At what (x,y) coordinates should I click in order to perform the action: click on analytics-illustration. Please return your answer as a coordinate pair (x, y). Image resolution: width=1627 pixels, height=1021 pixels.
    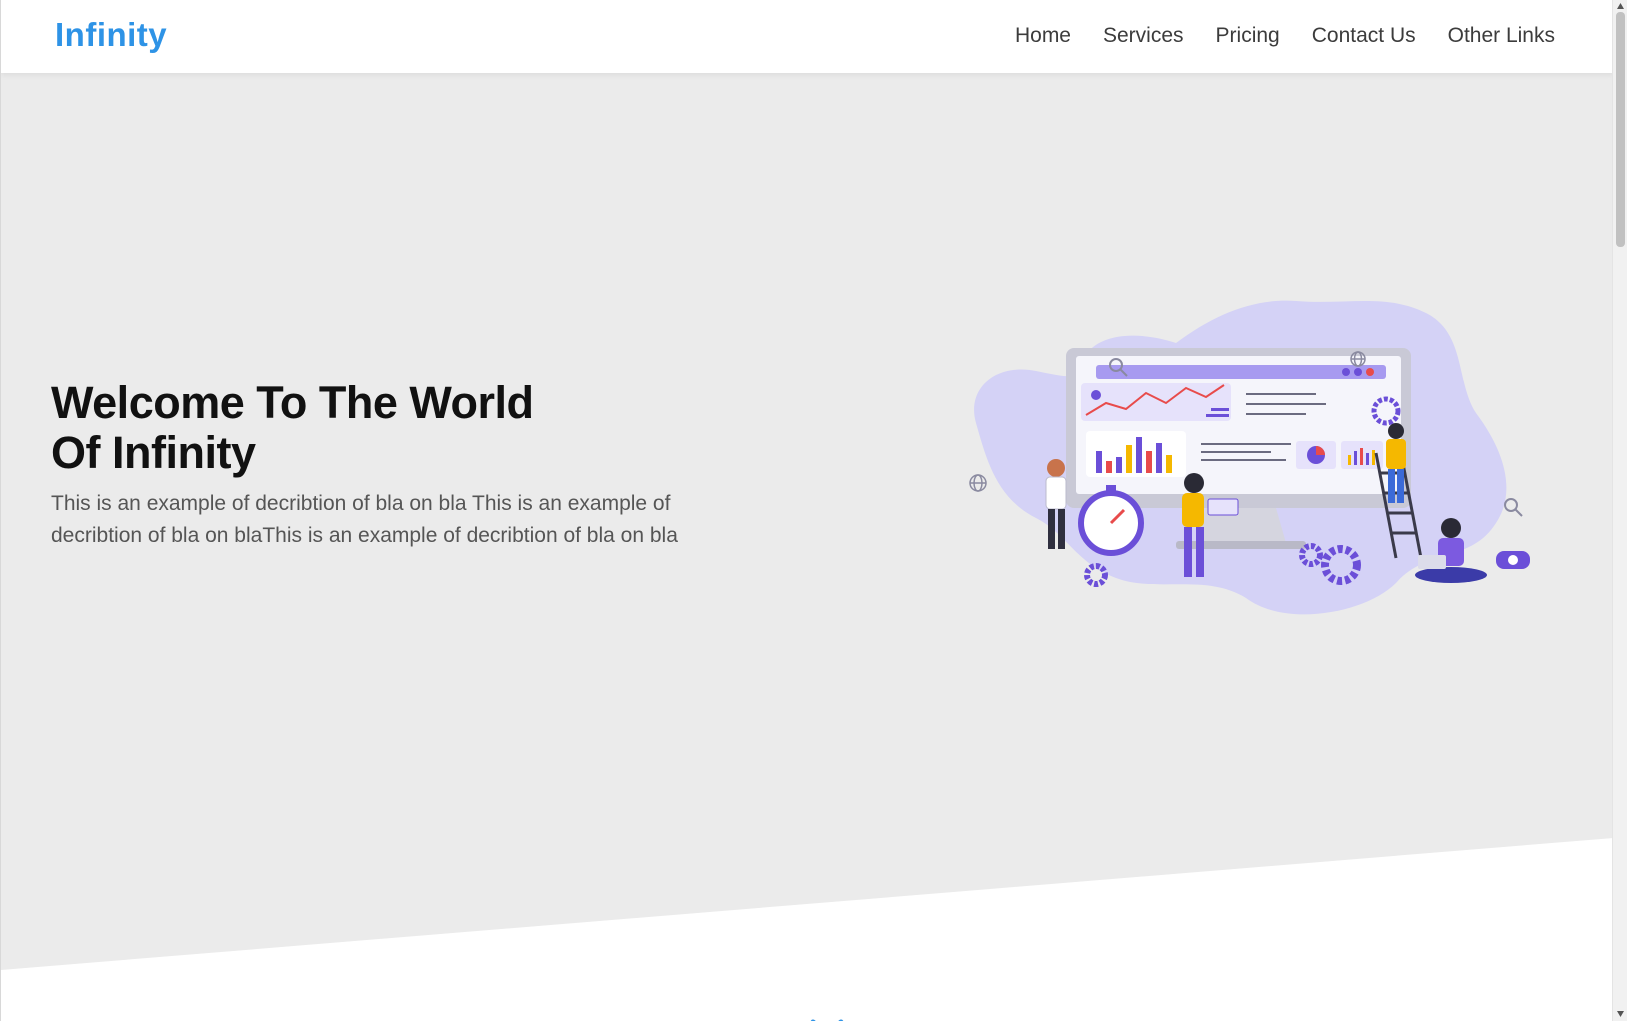
    Looking at the image, I should click on (1249, 457).